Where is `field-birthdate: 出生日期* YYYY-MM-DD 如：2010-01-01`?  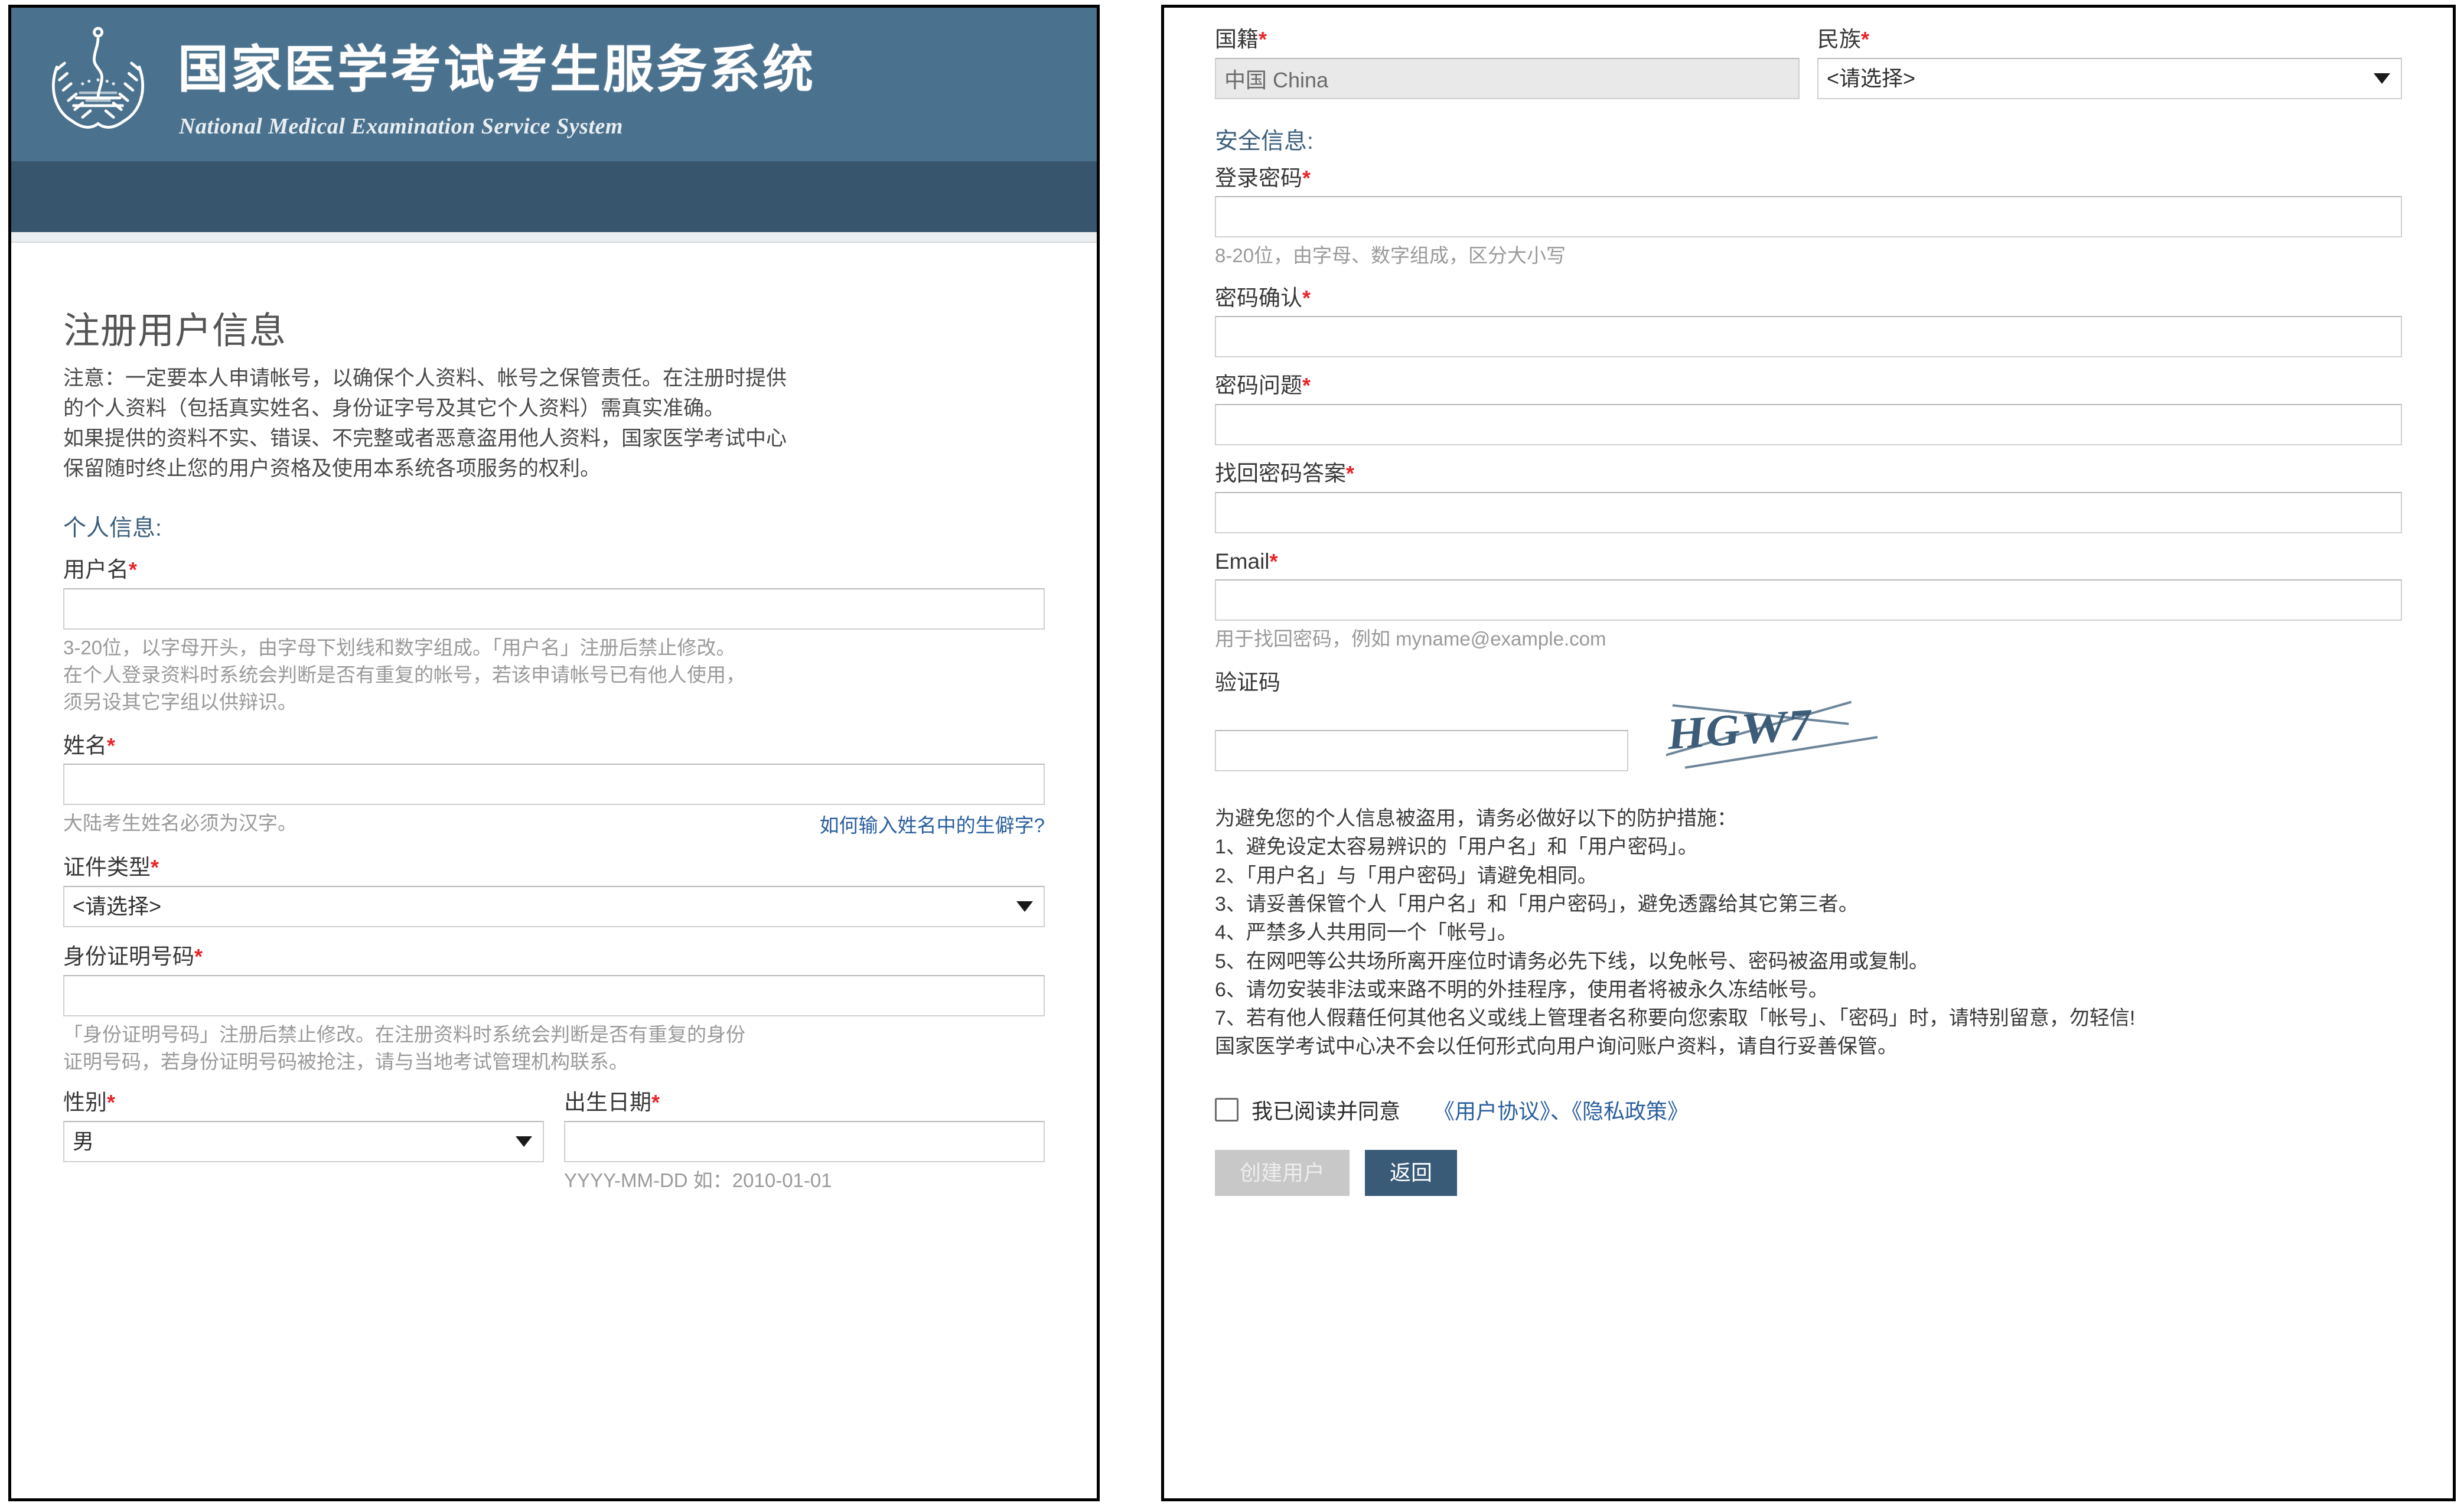
field-birthdate: 出生日期* YYYY-MM-DD 如：2010-01-01 is located at coordinates (805, 1142).